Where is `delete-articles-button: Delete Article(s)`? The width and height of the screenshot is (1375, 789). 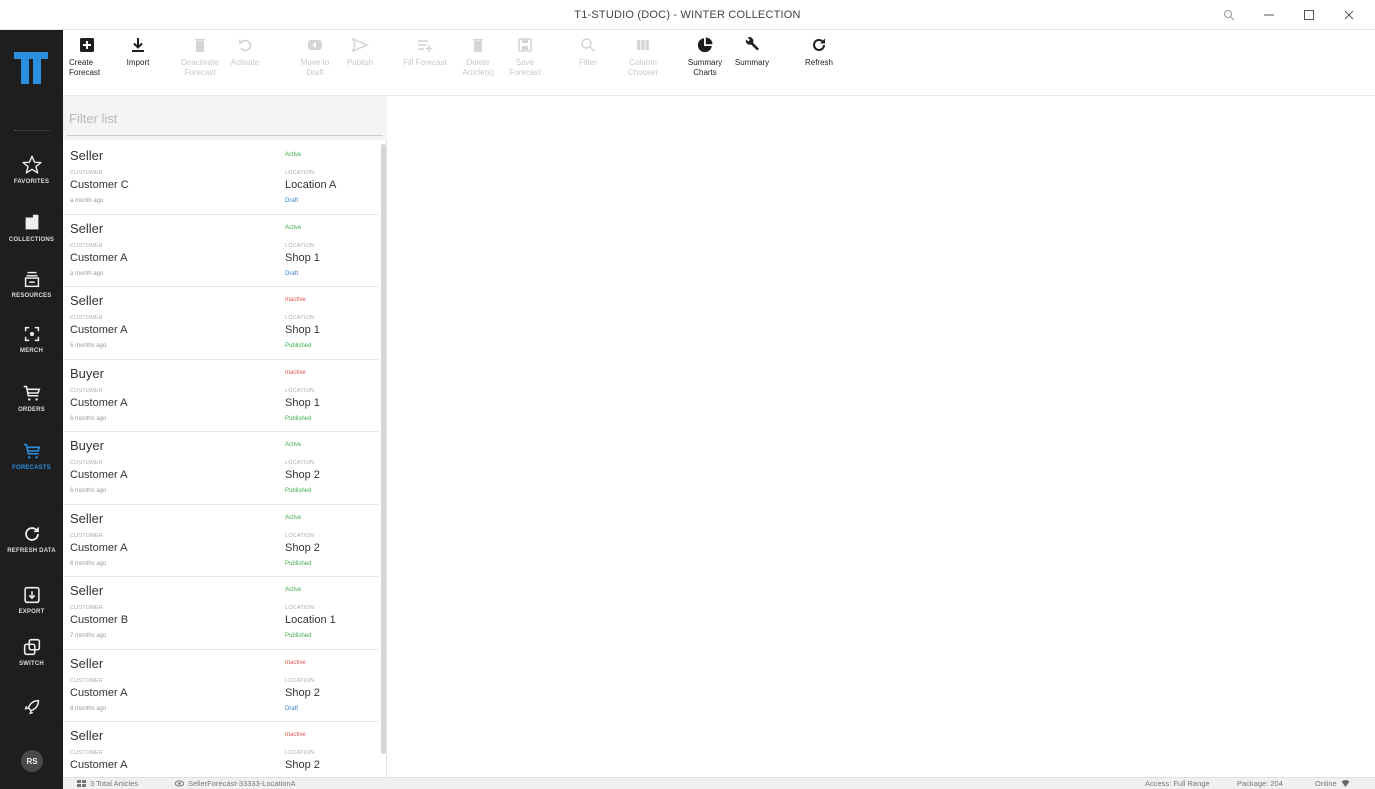 delete-articles-button: Delete Article(s) is located at coordinates (478, 57).